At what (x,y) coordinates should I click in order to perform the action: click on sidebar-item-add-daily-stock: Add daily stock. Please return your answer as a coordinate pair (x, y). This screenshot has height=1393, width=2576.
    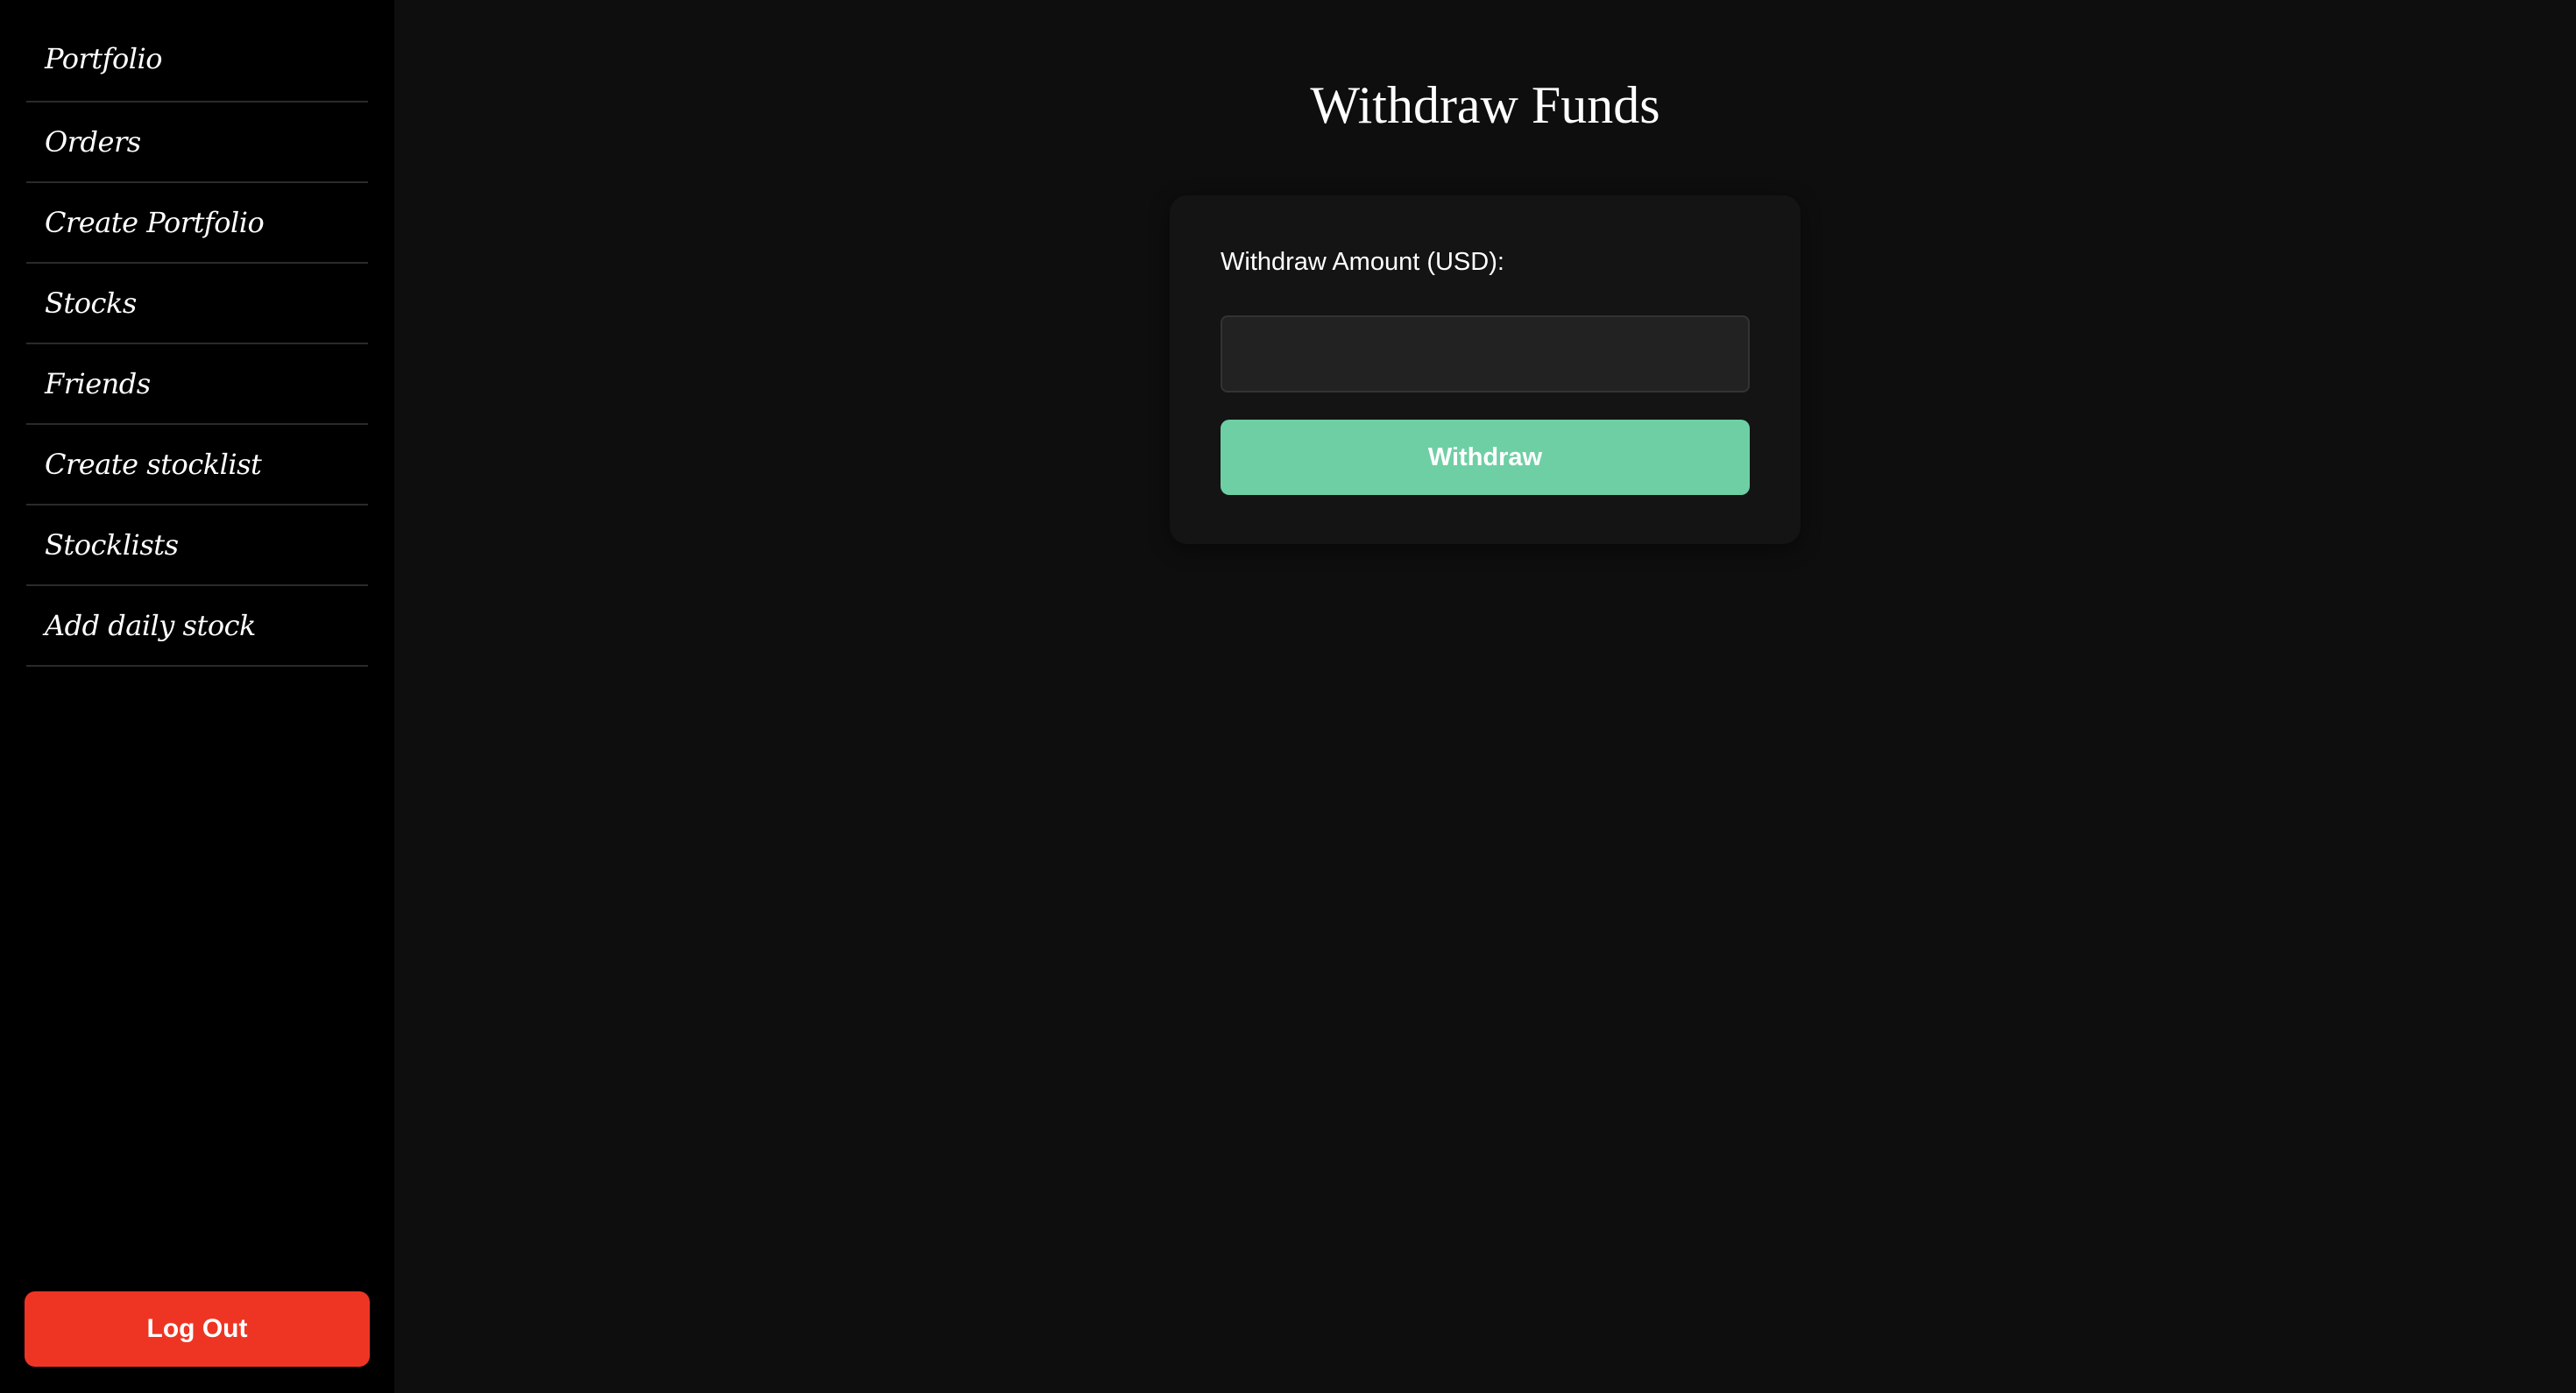
    Looking at the image, I should click on (197, 627).